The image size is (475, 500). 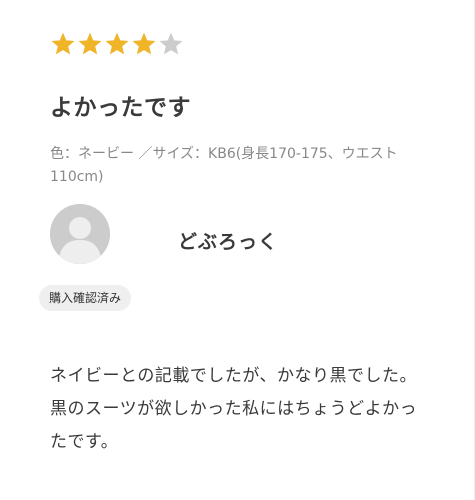 What do you see at coordinates (171, 43) in the screenshot?
I see `star-empty-icon` at bounding box center [171, 43].